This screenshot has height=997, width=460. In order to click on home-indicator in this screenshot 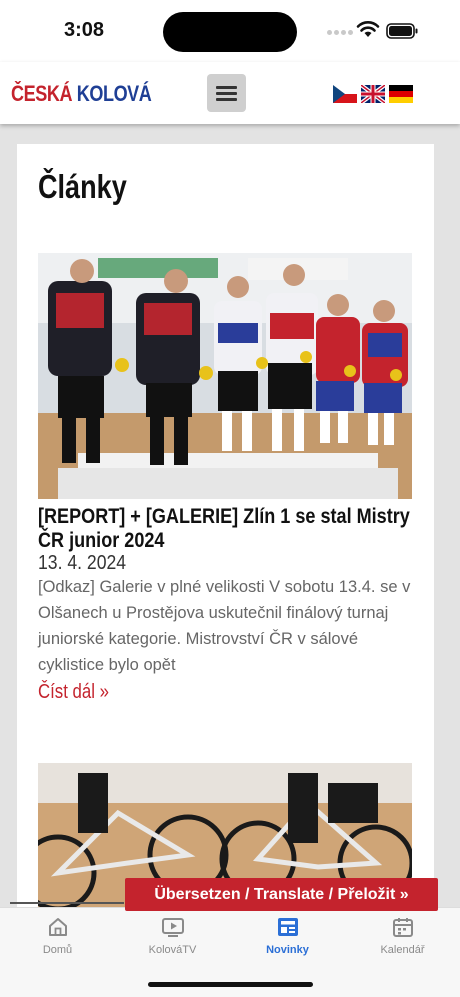, I will do `click(230, 984)`.